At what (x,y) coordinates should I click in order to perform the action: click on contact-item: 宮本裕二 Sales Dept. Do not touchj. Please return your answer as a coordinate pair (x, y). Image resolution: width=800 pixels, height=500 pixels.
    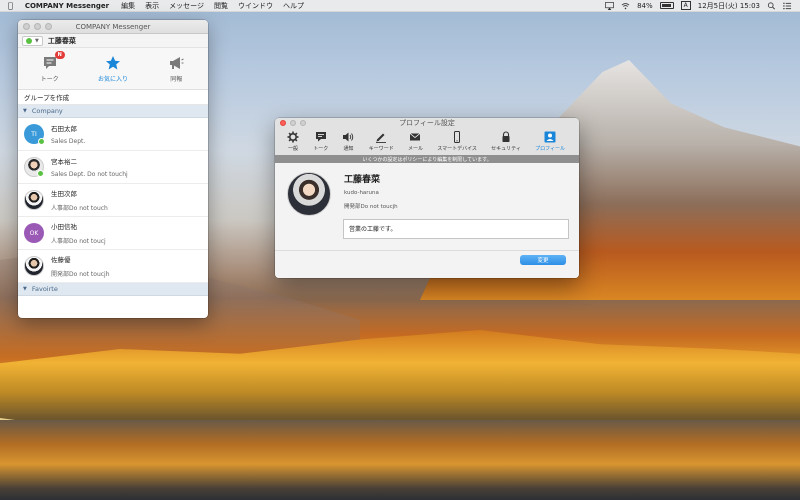
    Looking at the image, I should click on (113, 167).